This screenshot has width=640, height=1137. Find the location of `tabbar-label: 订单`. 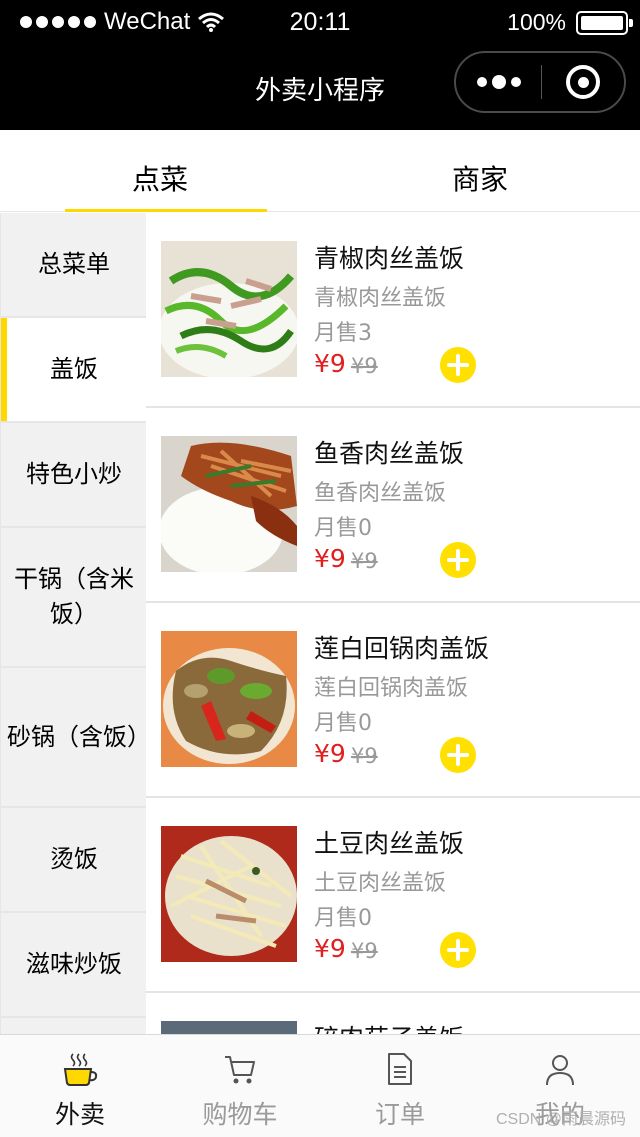

tabbar-label: 订单 is located at coordinates (399, 1114).